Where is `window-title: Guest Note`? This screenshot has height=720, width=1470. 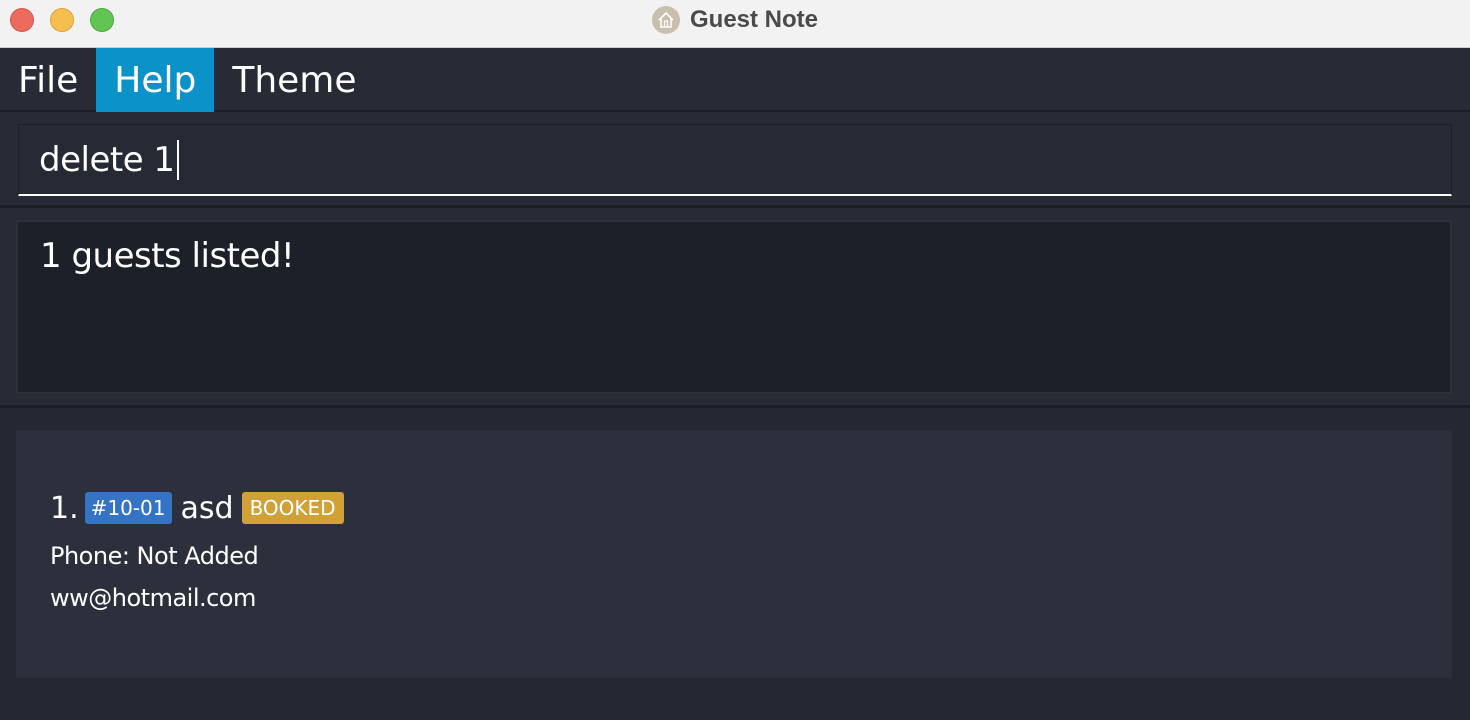
window-title: Guest Note is located at coordinates (753, 19).